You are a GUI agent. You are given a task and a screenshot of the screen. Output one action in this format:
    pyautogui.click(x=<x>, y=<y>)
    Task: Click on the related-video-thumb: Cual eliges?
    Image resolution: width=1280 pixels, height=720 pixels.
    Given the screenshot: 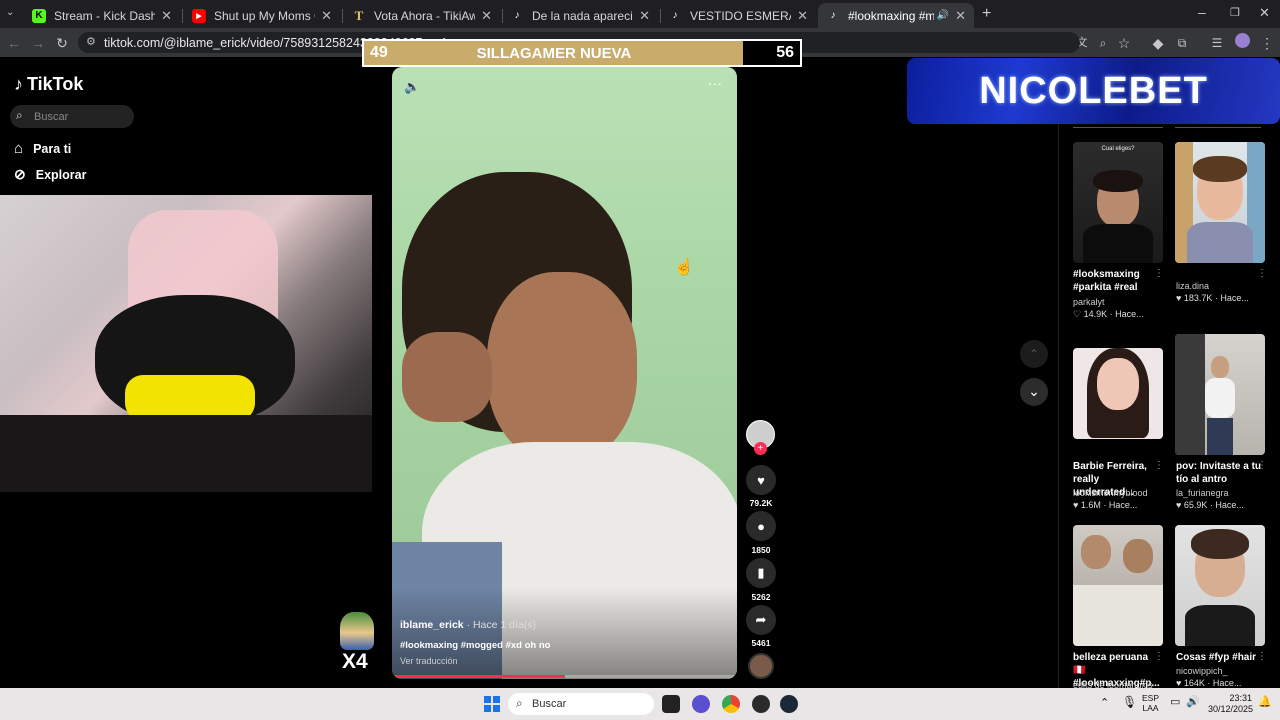 What is the action you would take?
    pyautogui.click(x=1118, y=202)
    